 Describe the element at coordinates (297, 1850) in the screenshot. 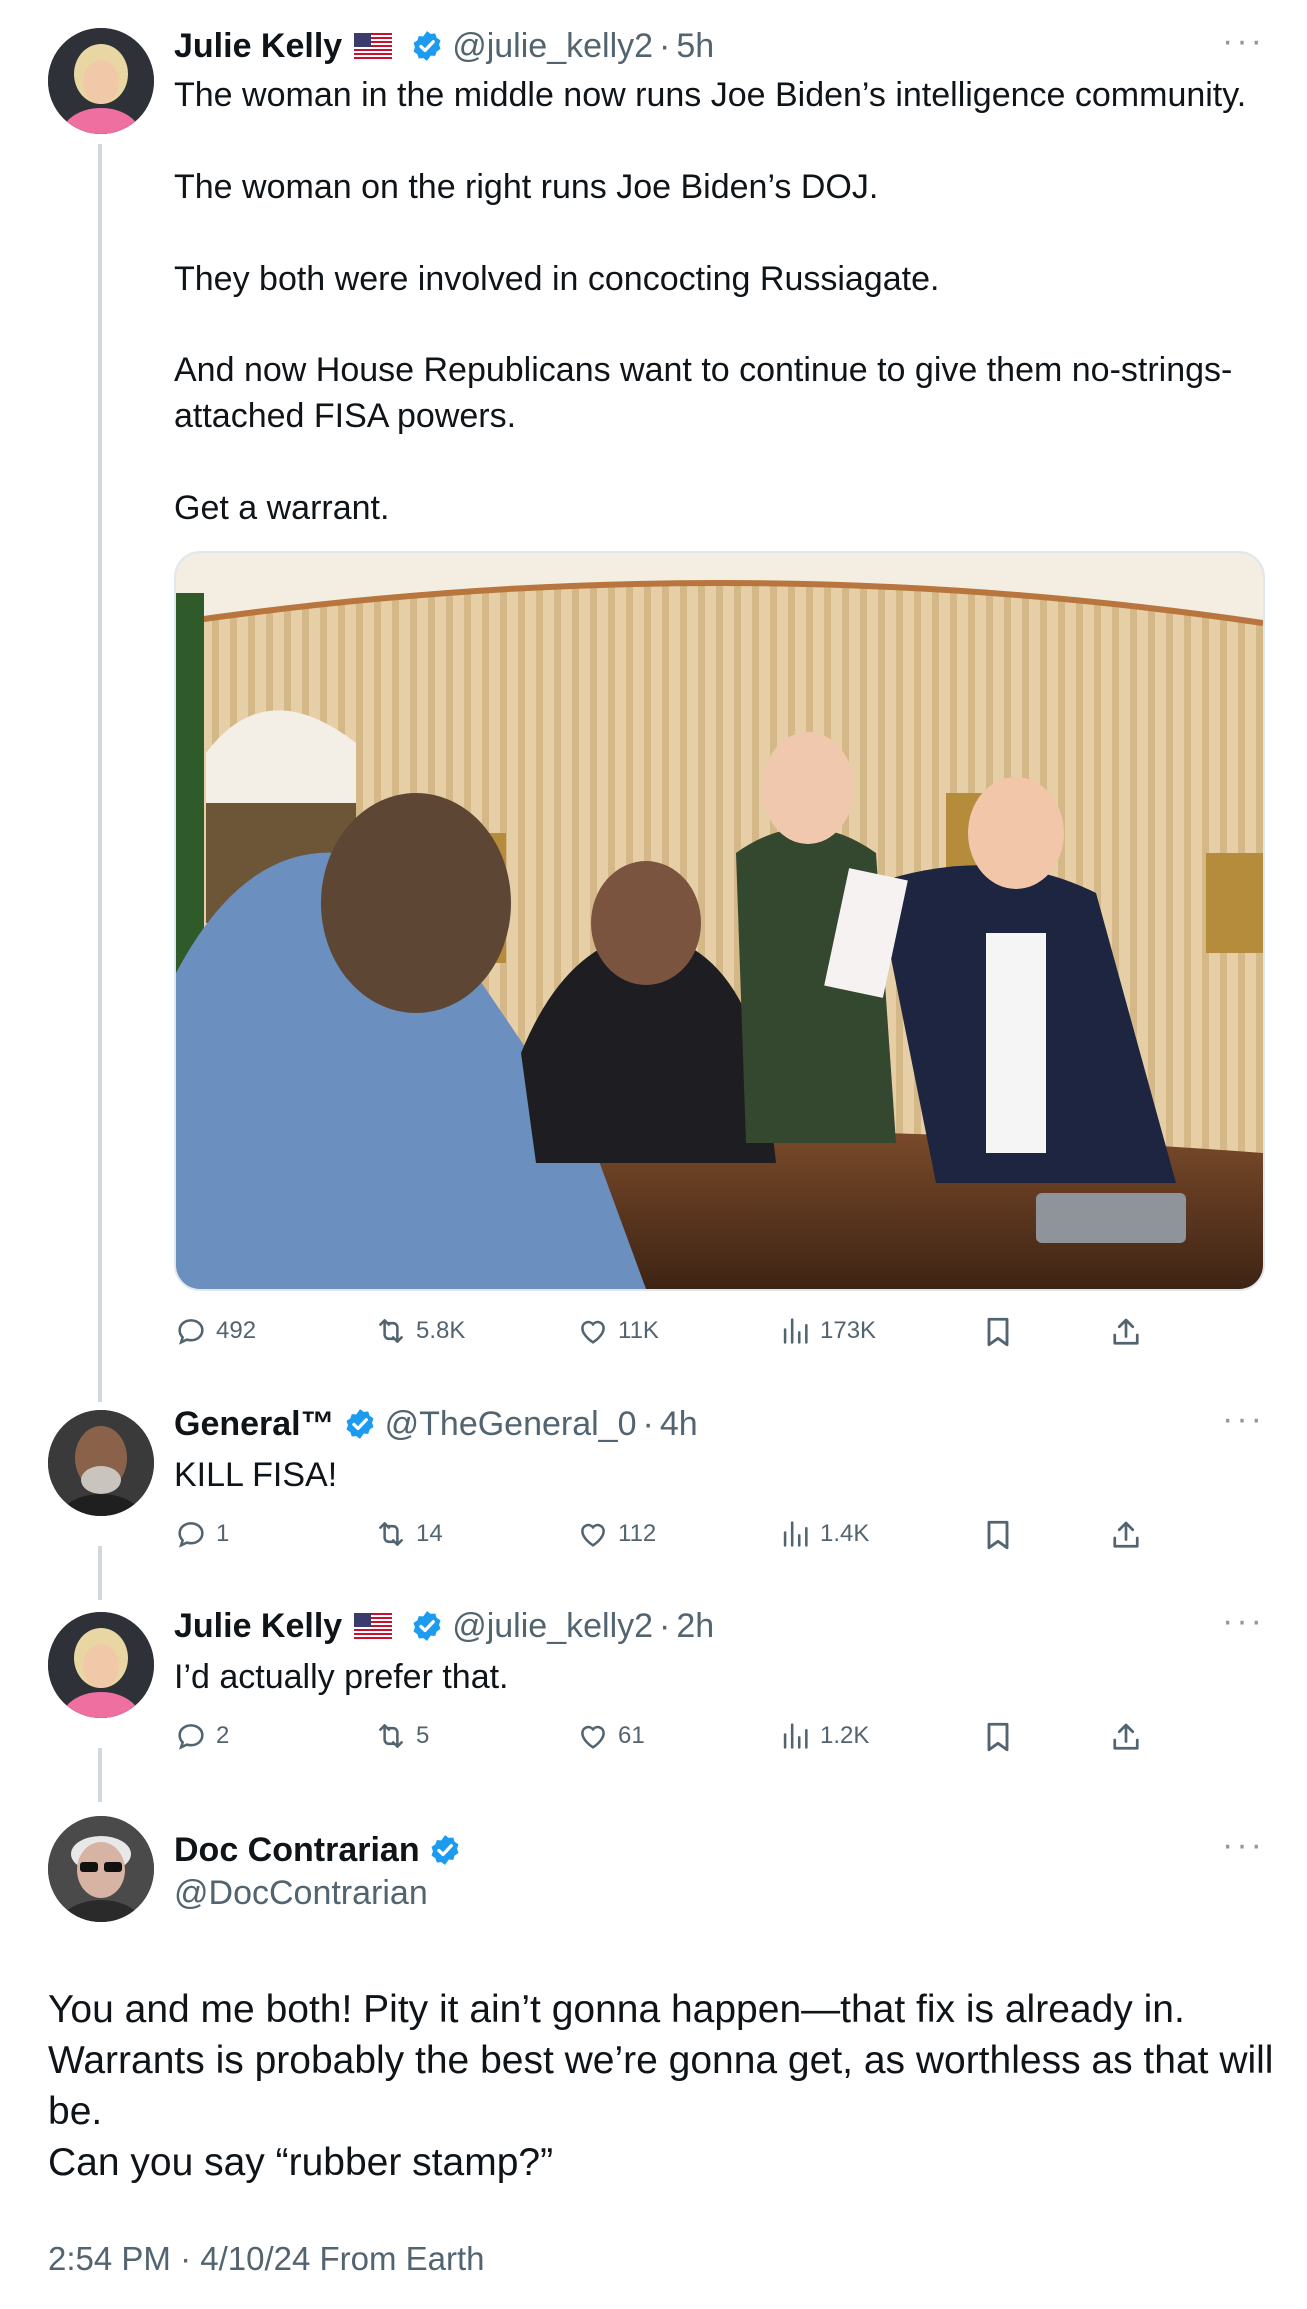

I see `author-name: Doc Contrarian` at that location.